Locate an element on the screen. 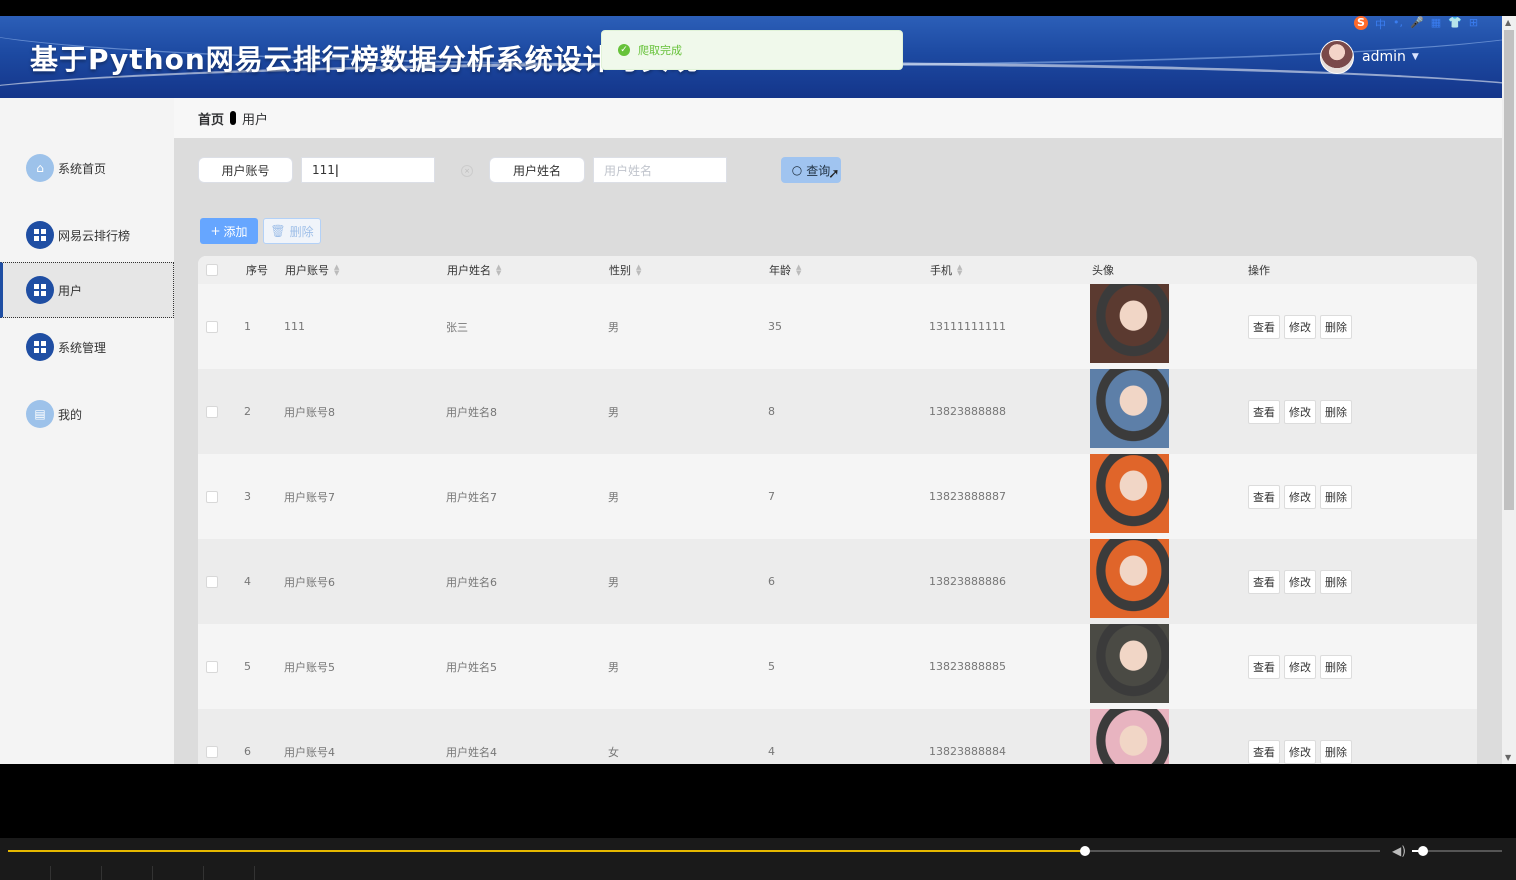  sidebar-item-users: 用户 is located at coordinates (87, 290).